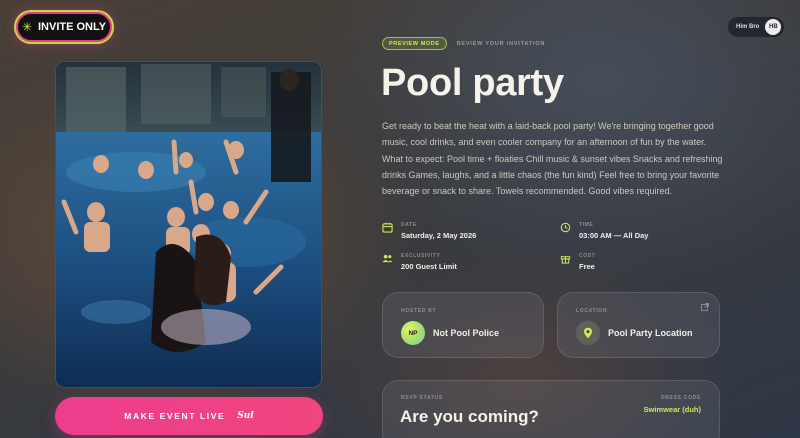 The height and width of the screenshot is (438, 800). I want to click on invite-only-label: INVITE ONLY, so click(72, 27).